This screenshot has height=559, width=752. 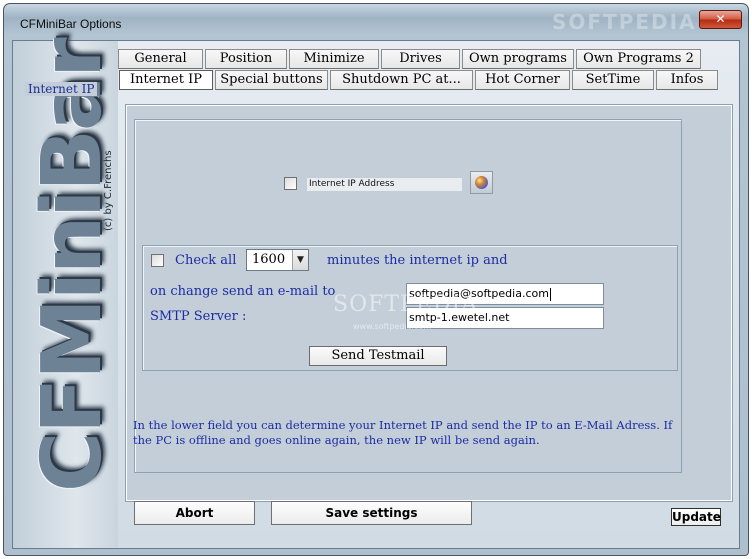 I want to click on tab-own-programs: Own programs, so click(x=518, y=59).